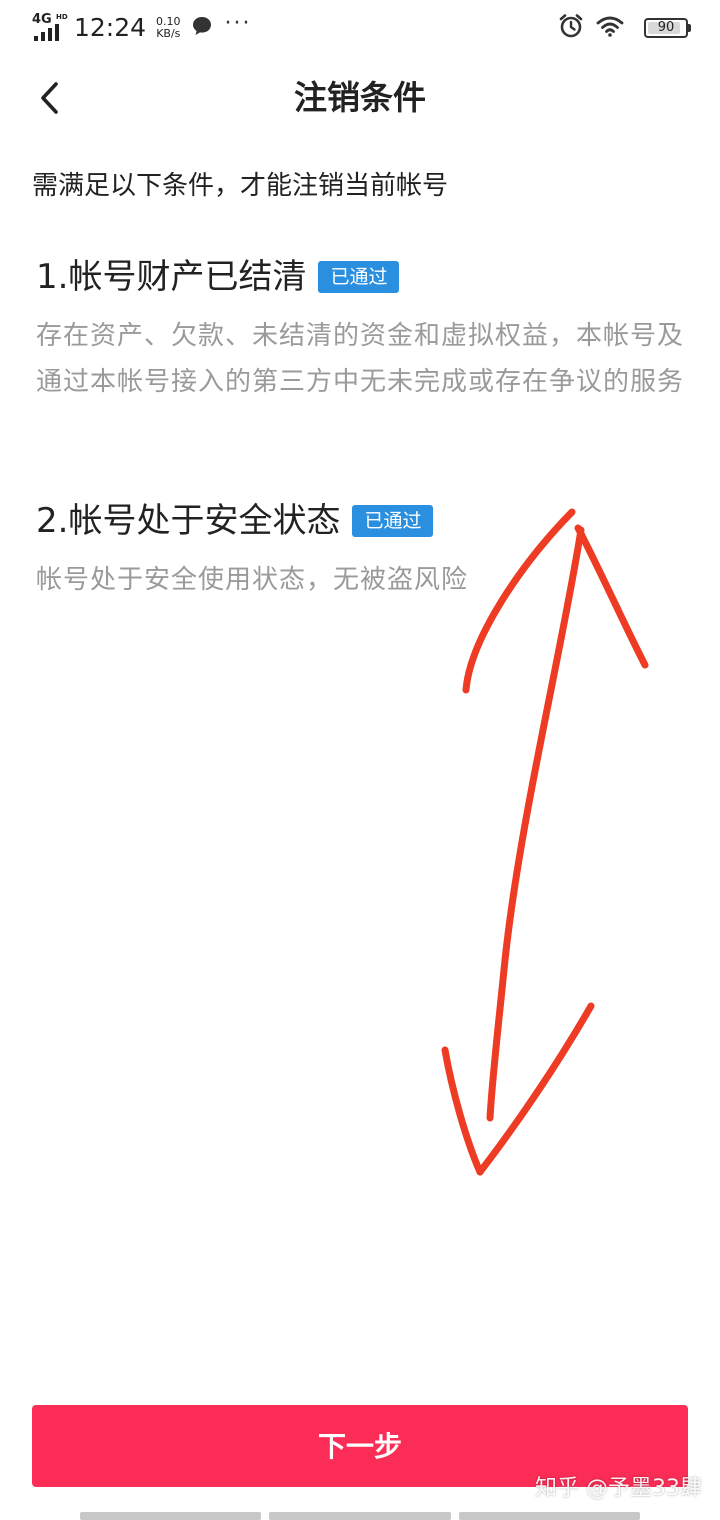  I want to click on status-left: 4G HD 12:24 0.10 KB/s ···, so click(142, 28).